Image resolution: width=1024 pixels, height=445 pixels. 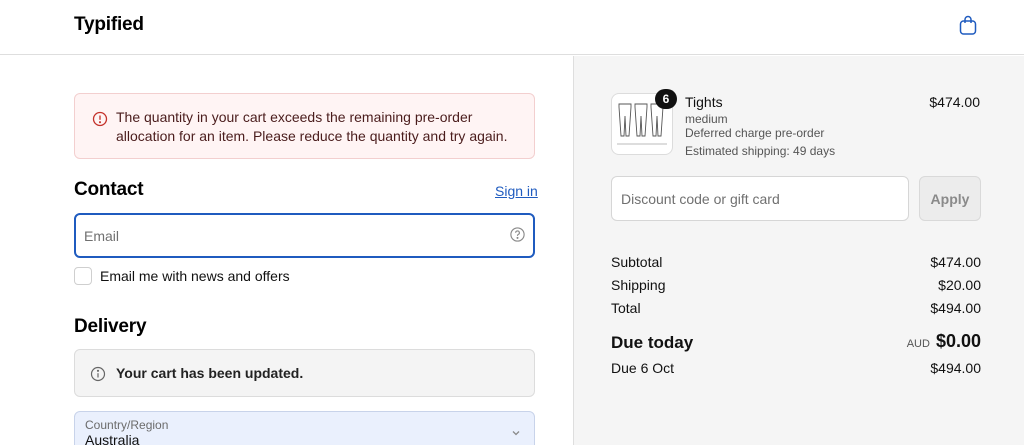 I want to click on due-today-label: Due today, so click(x=652, y=342).